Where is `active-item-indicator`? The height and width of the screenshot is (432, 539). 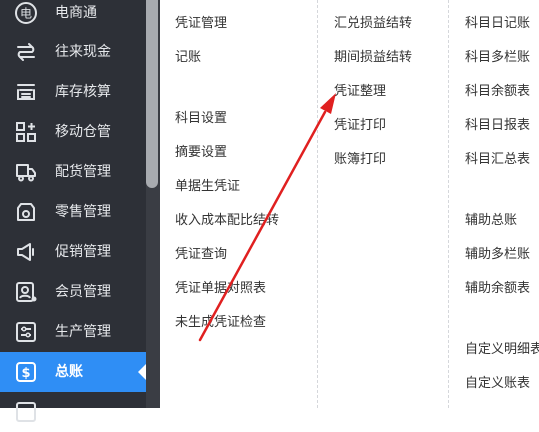
active-item-indicator is located at coordinates (142, 372).